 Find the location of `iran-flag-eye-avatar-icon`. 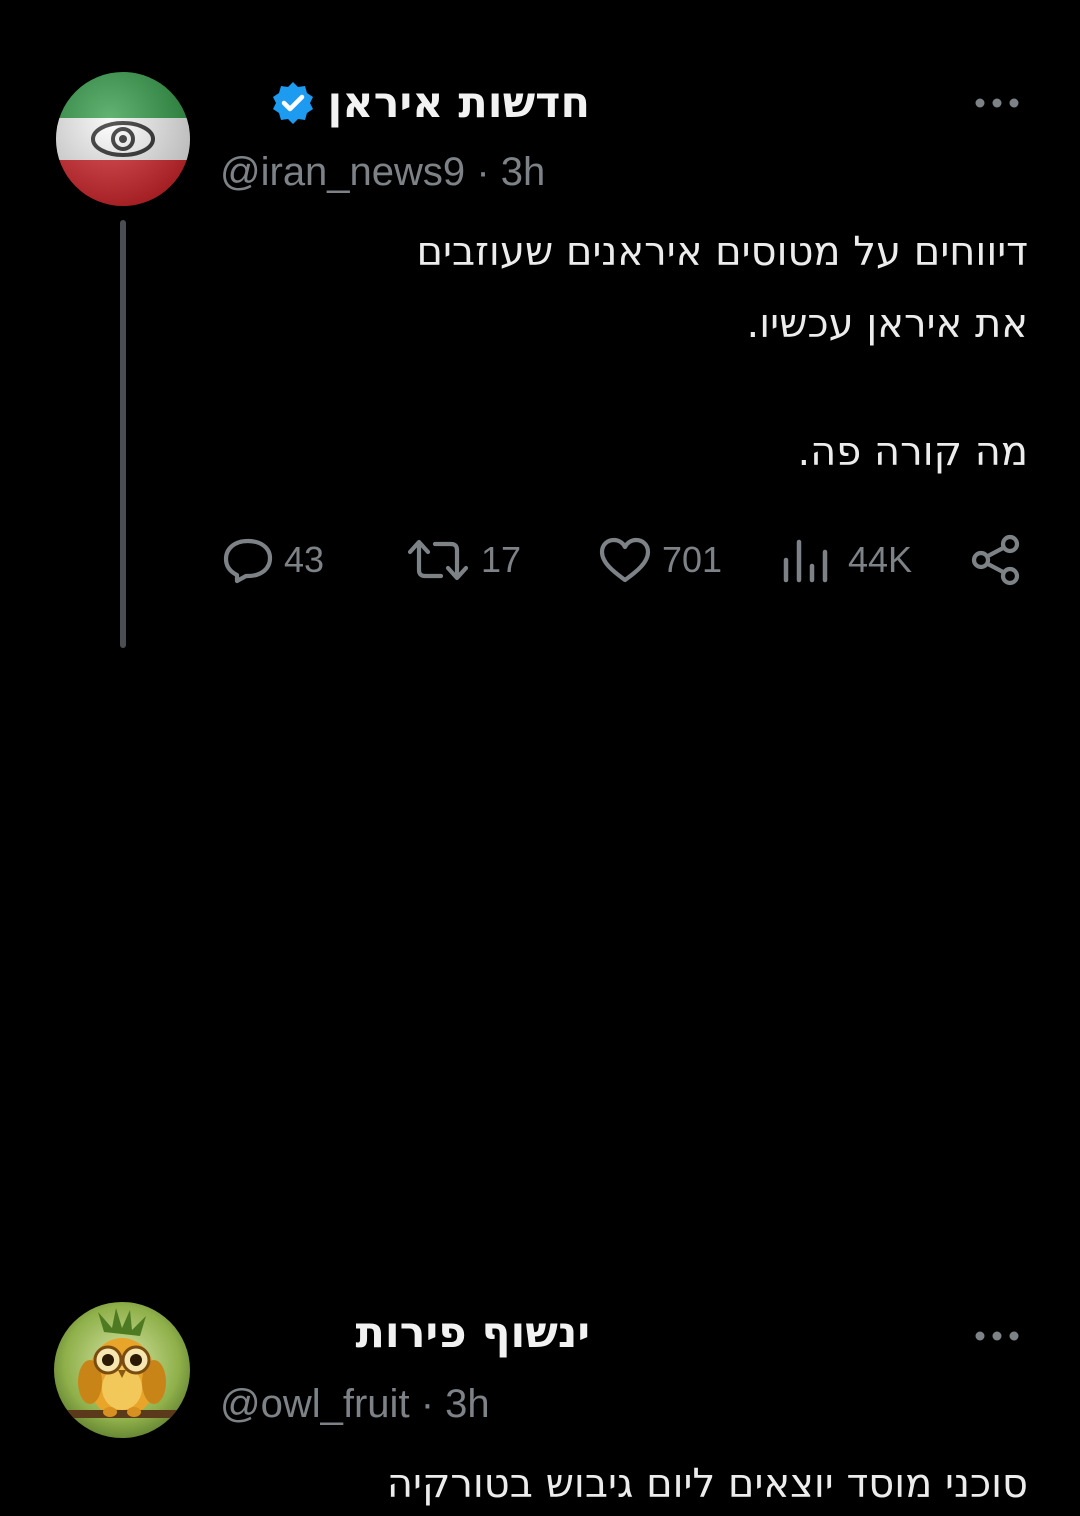

iran-flag-eye-avatar-icon is located at coordinates (123, 139).